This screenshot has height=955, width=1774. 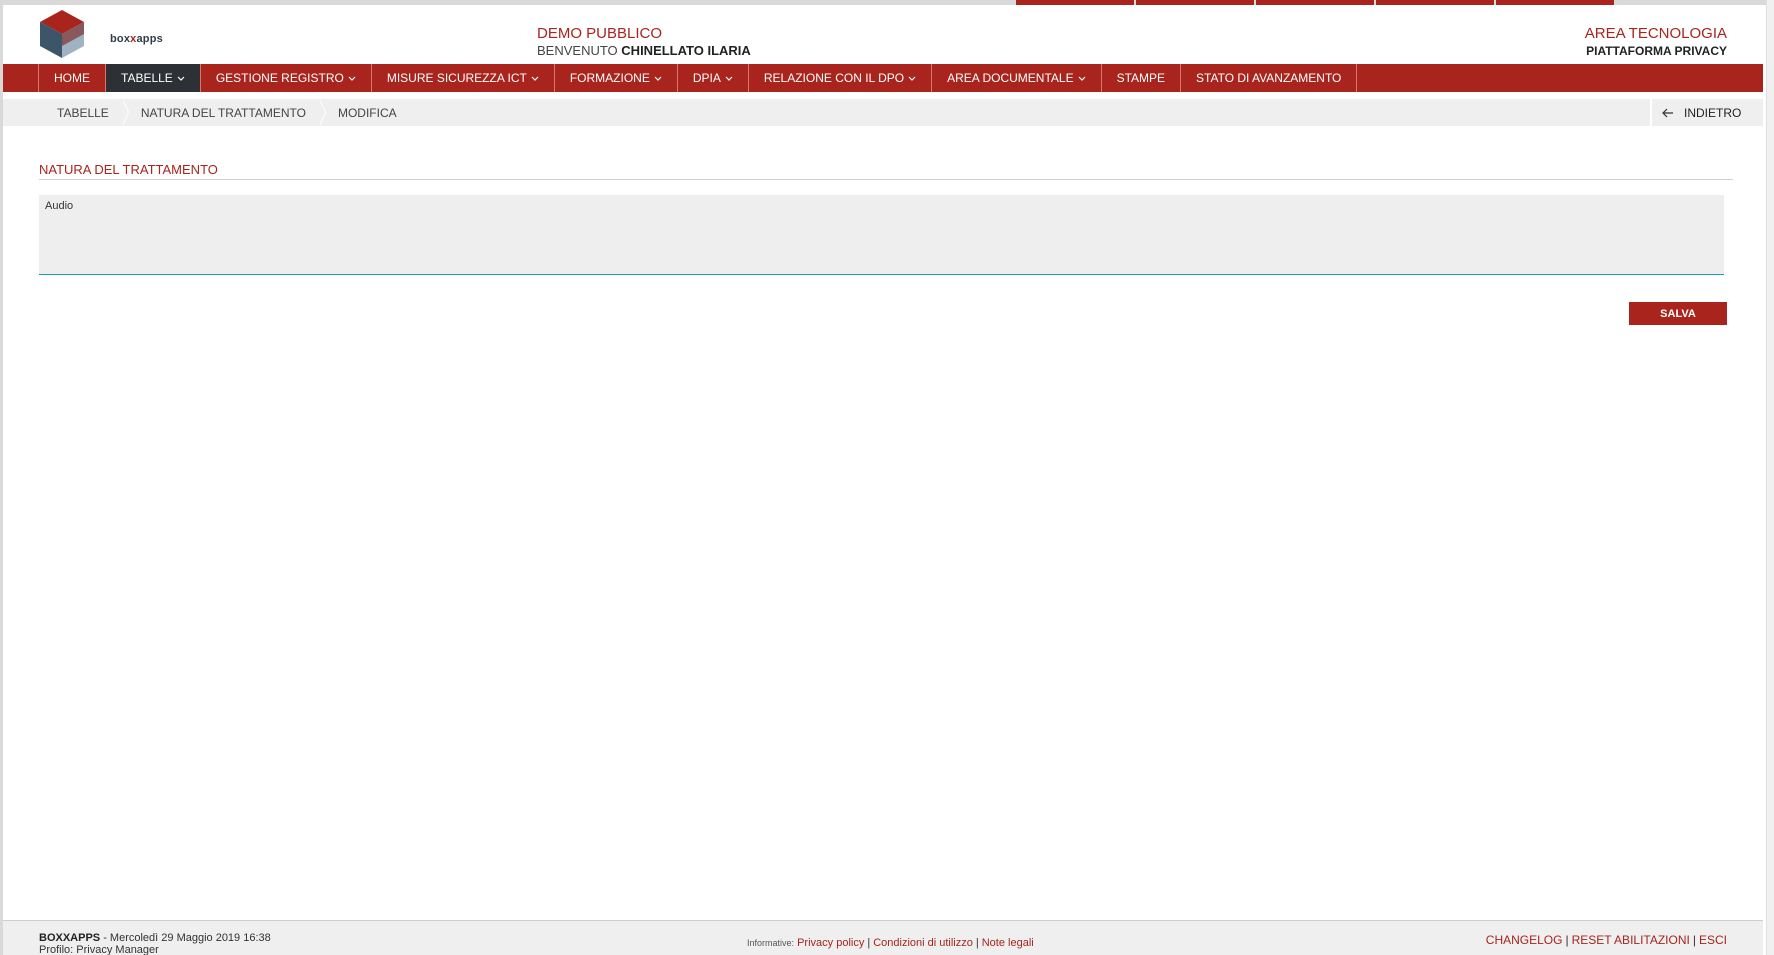 What do you see at coordinates (99, 949) in the screenshot?
I see `footer-profile: Profilo: Privacy Manager` at bounding box center [99, 949].